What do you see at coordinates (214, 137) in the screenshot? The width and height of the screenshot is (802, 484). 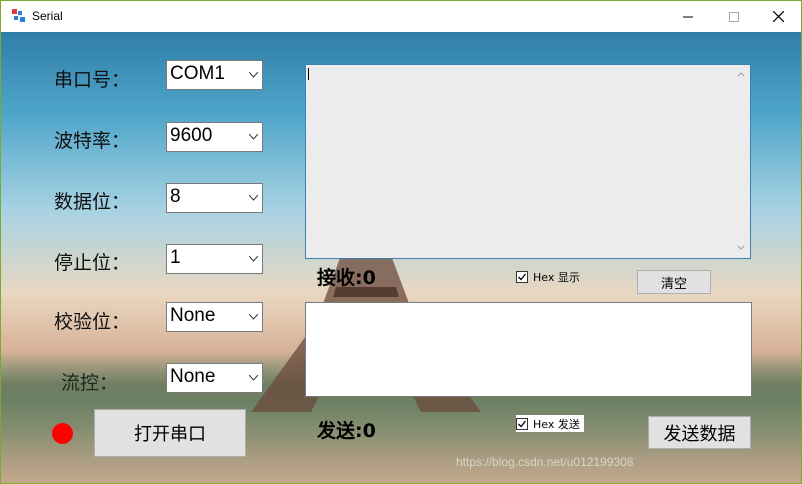 I see `baud-select: 9600` at bounding box center [214, 137].